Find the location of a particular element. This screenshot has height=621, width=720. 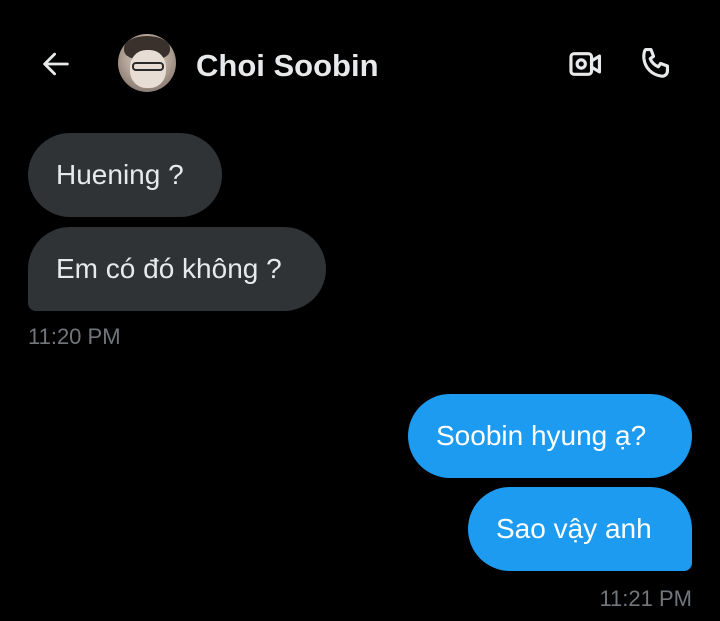

video-camera-icon is located at coordinates (585, 64).